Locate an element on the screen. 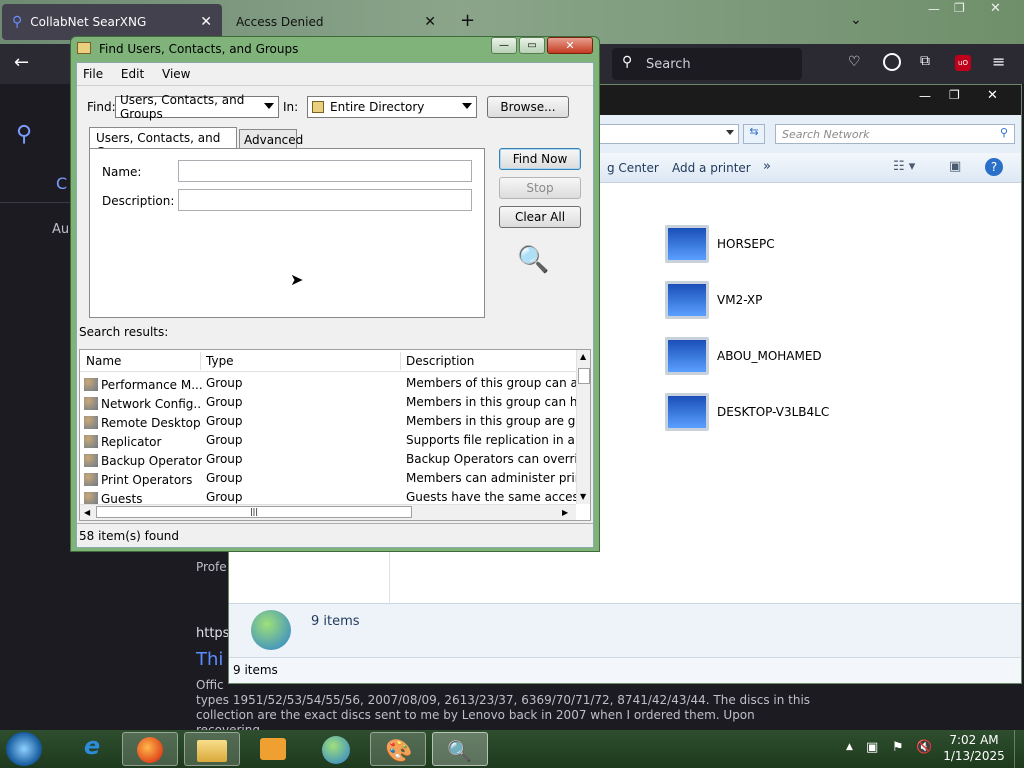  internet-explorer-icon: e is located at coordinates (92, 749).